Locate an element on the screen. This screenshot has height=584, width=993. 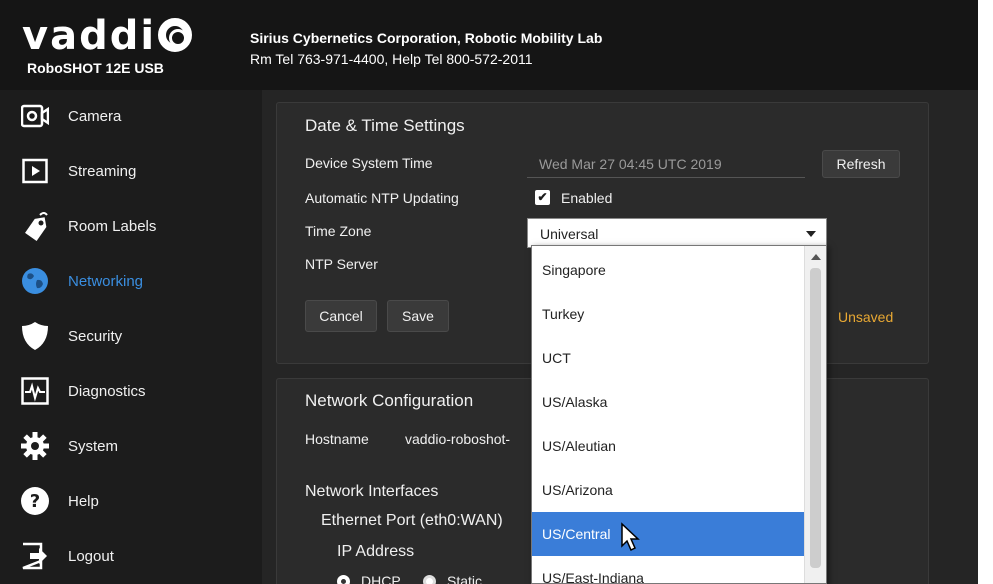
sidebar-item-streaming: Streaming is located at coordinates (122, 171).